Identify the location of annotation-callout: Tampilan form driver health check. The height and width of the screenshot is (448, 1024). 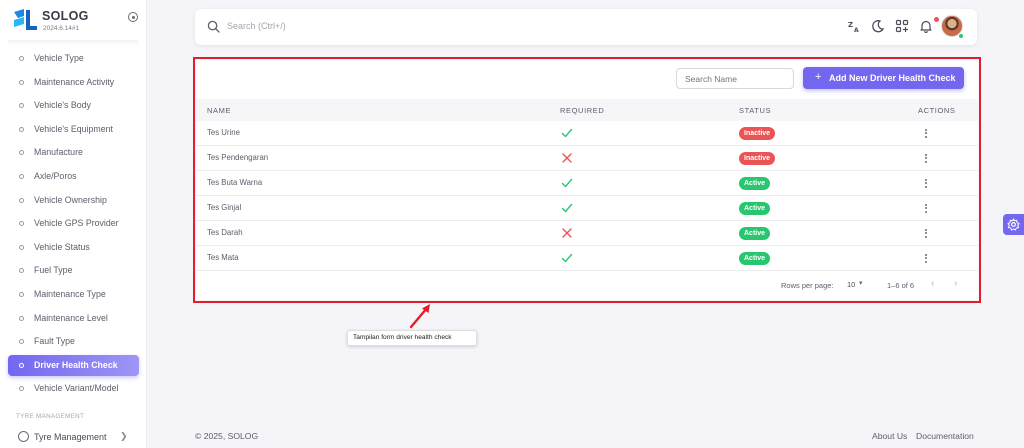
(412, 338).